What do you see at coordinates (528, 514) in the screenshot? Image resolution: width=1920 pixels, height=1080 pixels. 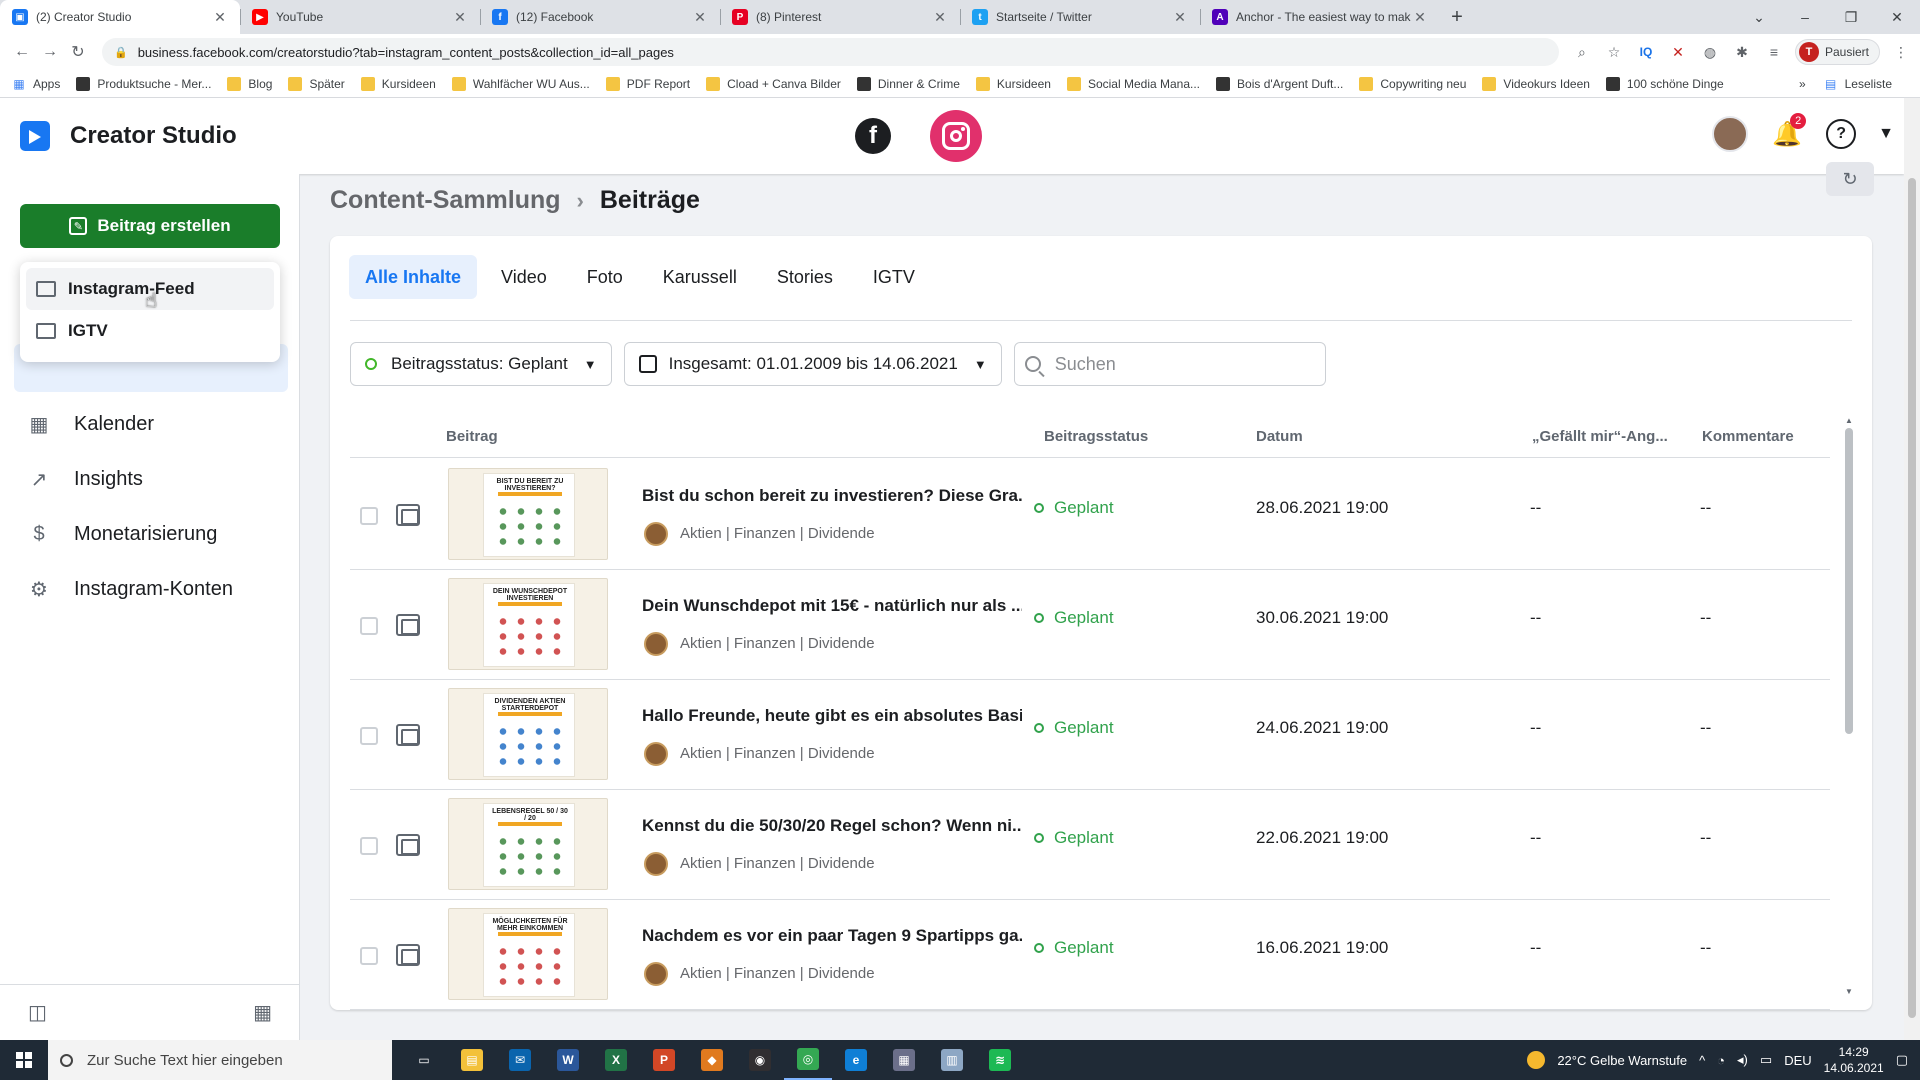 I see `post-thumbnail: BIST DU BEREIT ZU INVESTIEREN?` at bounding box center [528, 514].